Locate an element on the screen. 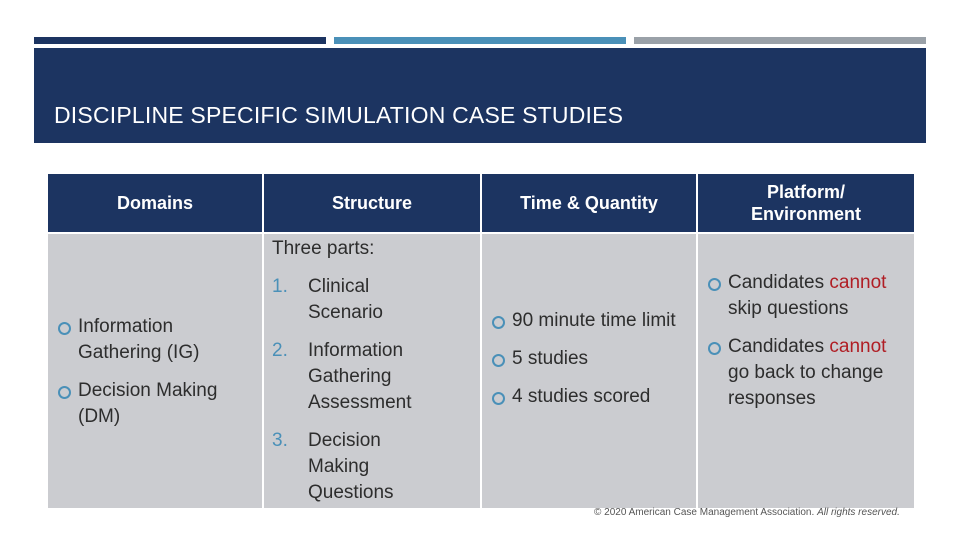  list-item: 1. Clinical Scenario is located at coordinates (352, 300).